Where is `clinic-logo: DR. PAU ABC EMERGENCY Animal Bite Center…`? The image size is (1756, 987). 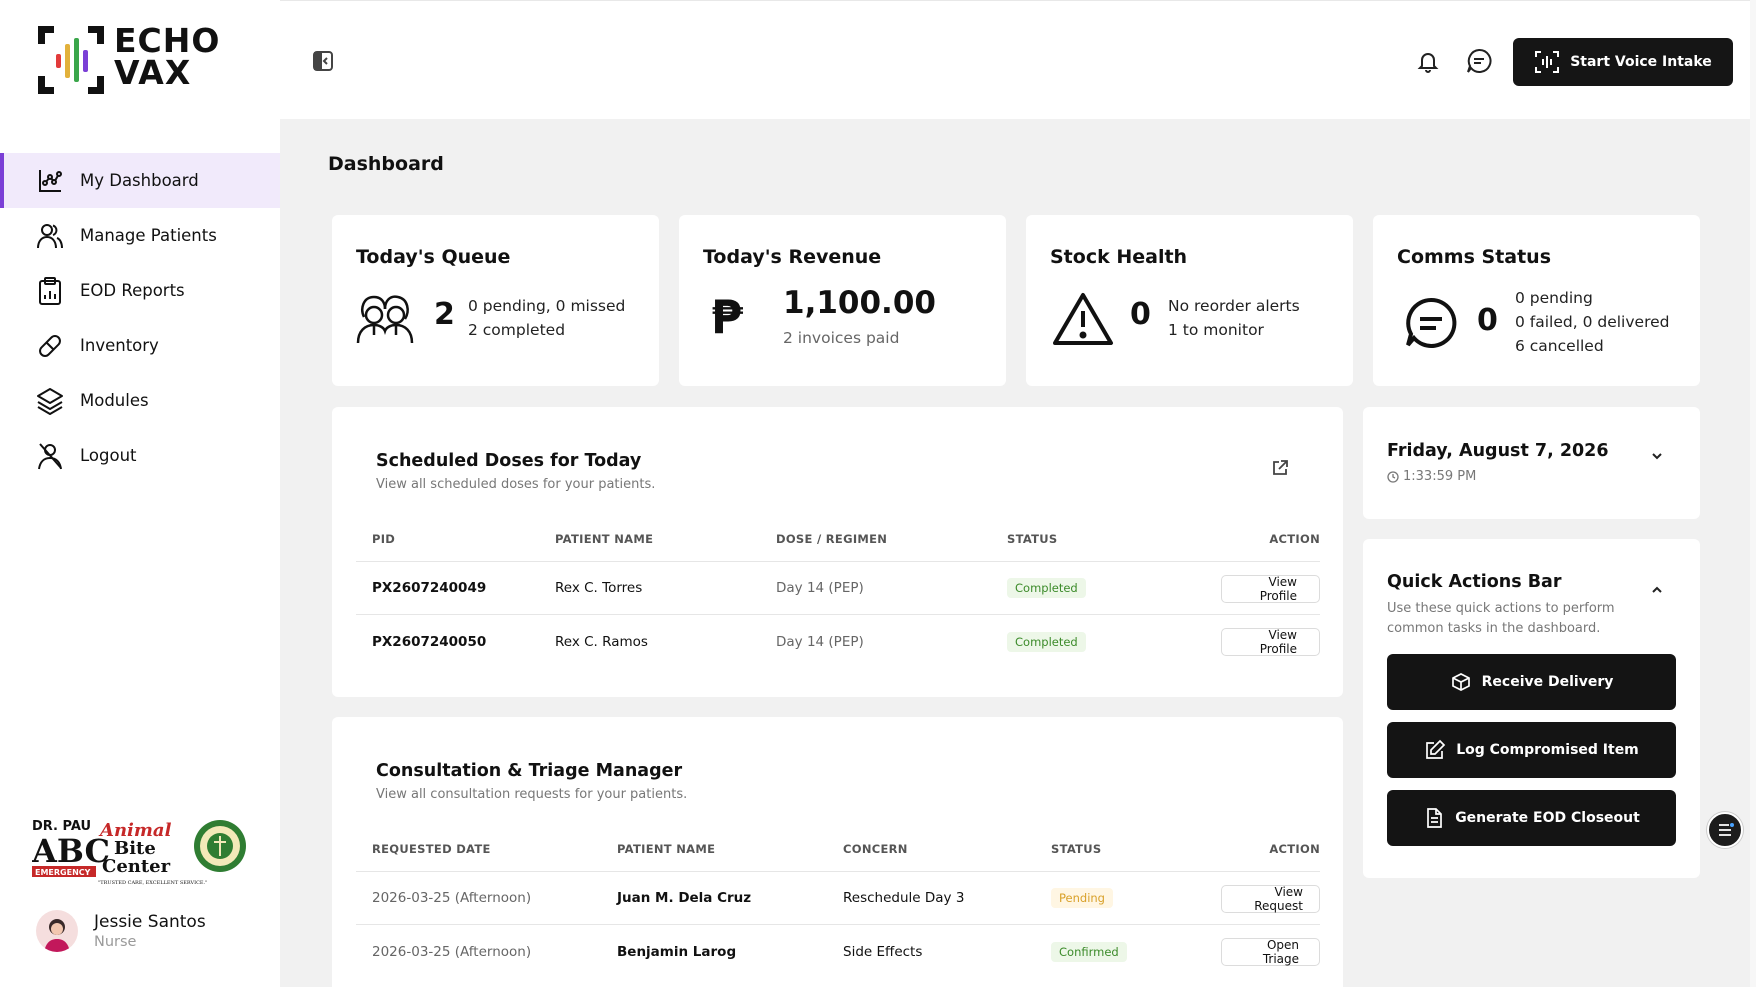
clinic-logo: DR. PAU ABC EMERGENCY Animal Bite Center… is located at coordinates (139, 852).